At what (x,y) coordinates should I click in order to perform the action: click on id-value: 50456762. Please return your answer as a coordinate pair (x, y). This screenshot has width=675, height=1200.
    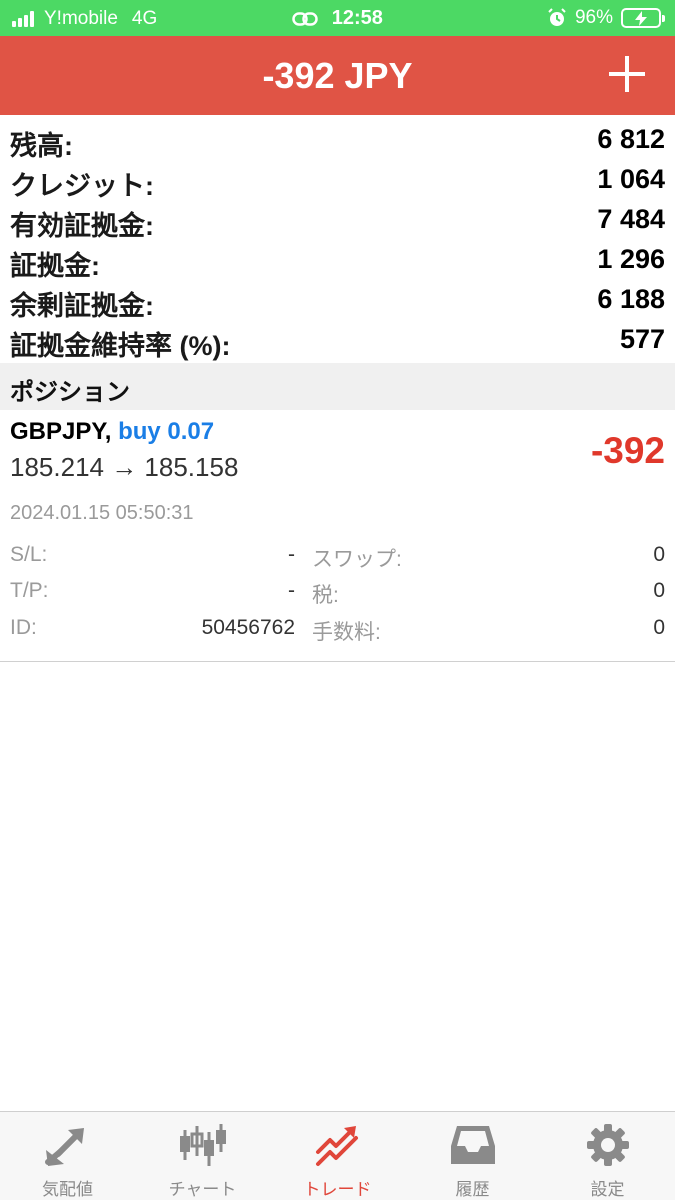
    Looking at the image, I should click on (248, 627).